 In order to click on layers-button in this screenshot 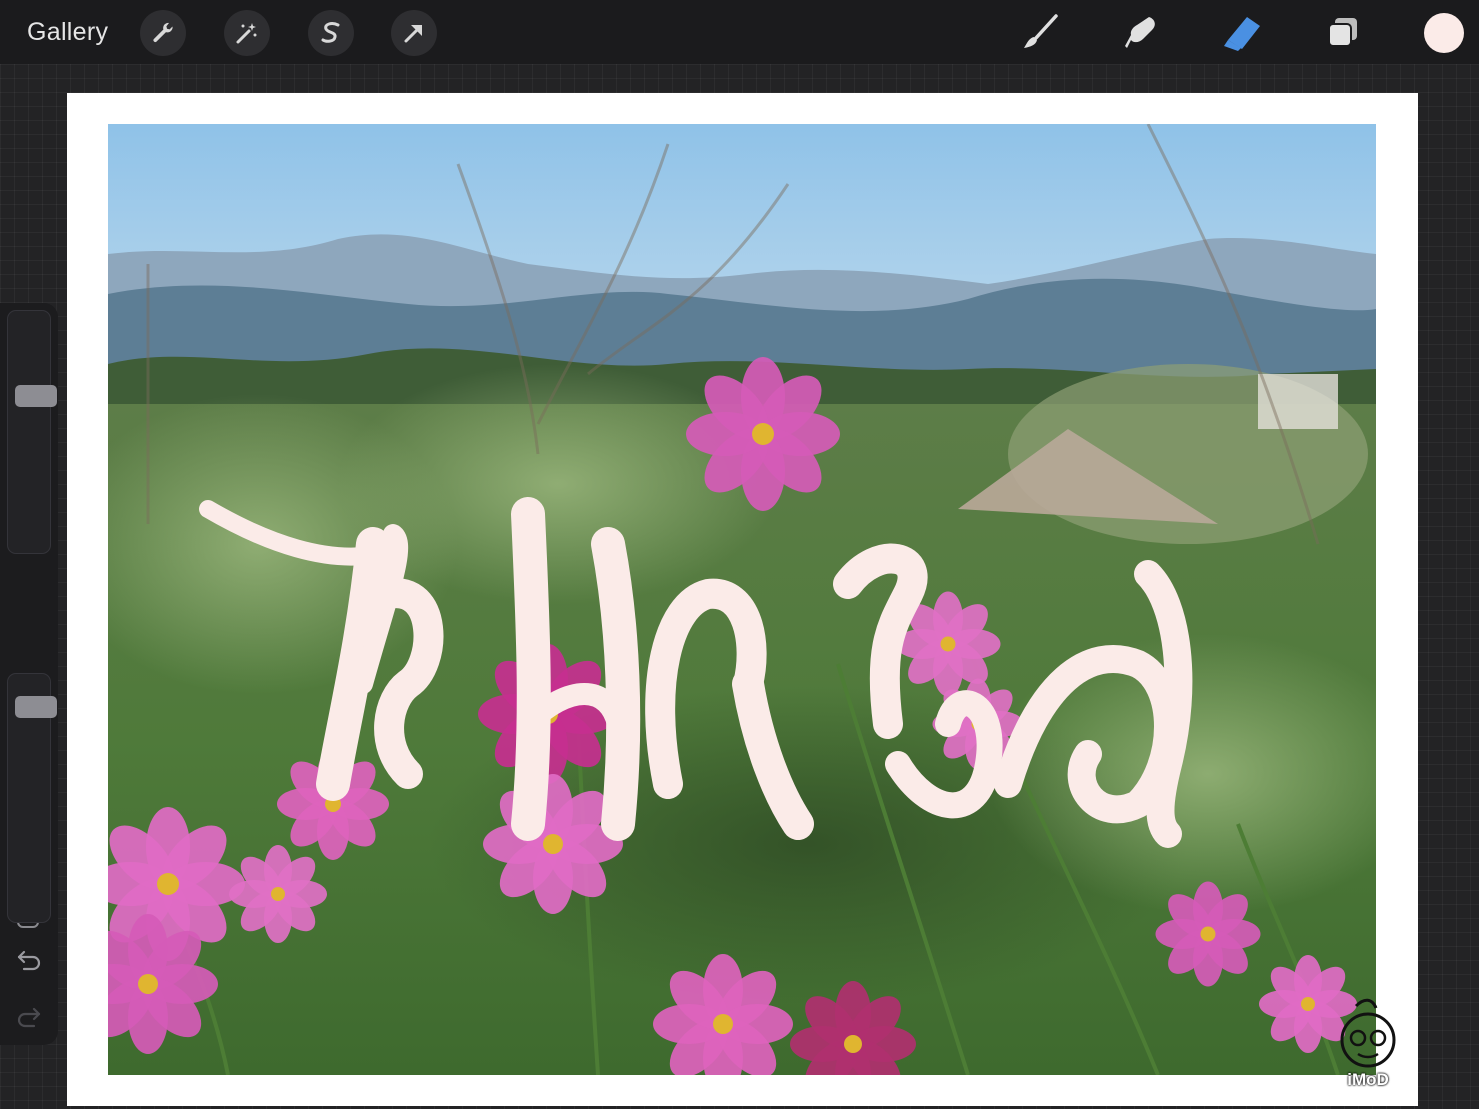, I will do `click(1343, 33)`.